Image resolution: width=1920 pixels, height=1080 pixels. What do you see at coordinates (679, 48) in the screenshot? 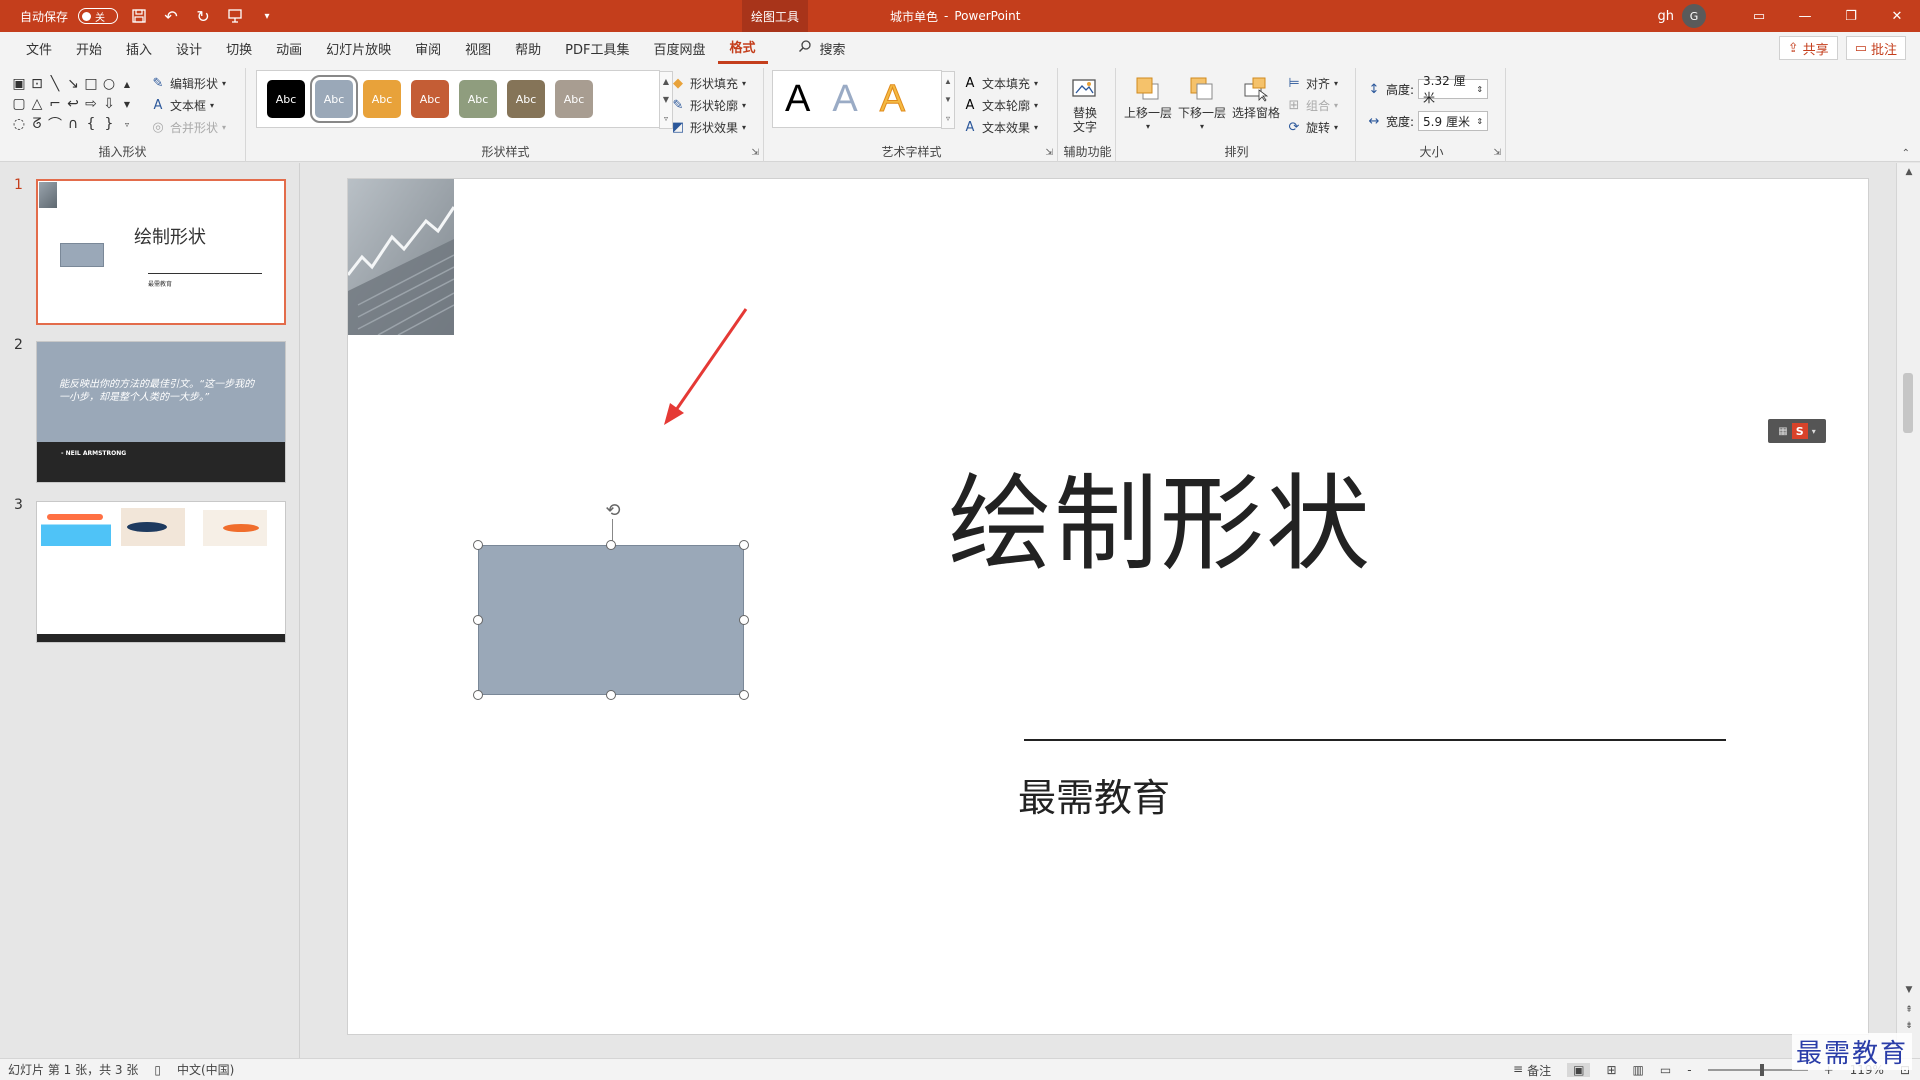
I see `tab-baidu-netdisk: 百度网盘` at bounding box center [679, 48].